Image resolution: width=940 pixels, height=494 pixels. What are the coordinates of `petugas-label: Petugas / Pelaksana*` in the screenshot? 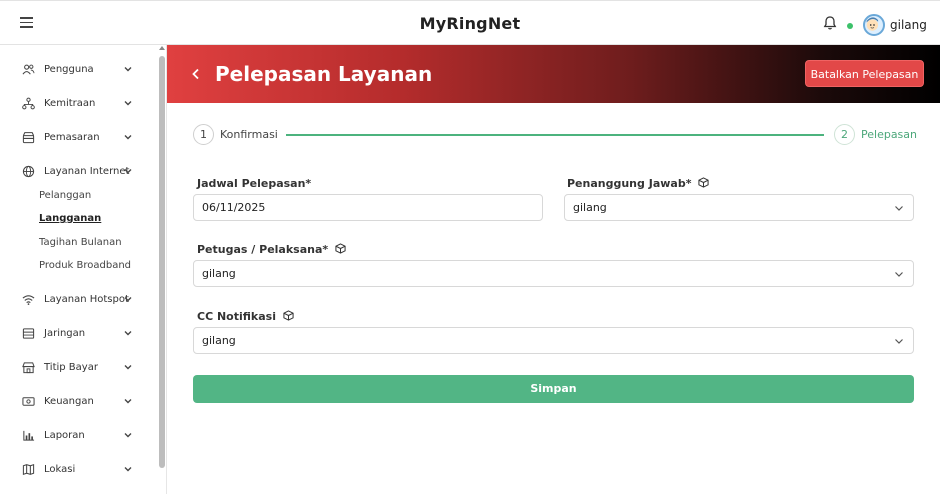 It's located at (271, 249).